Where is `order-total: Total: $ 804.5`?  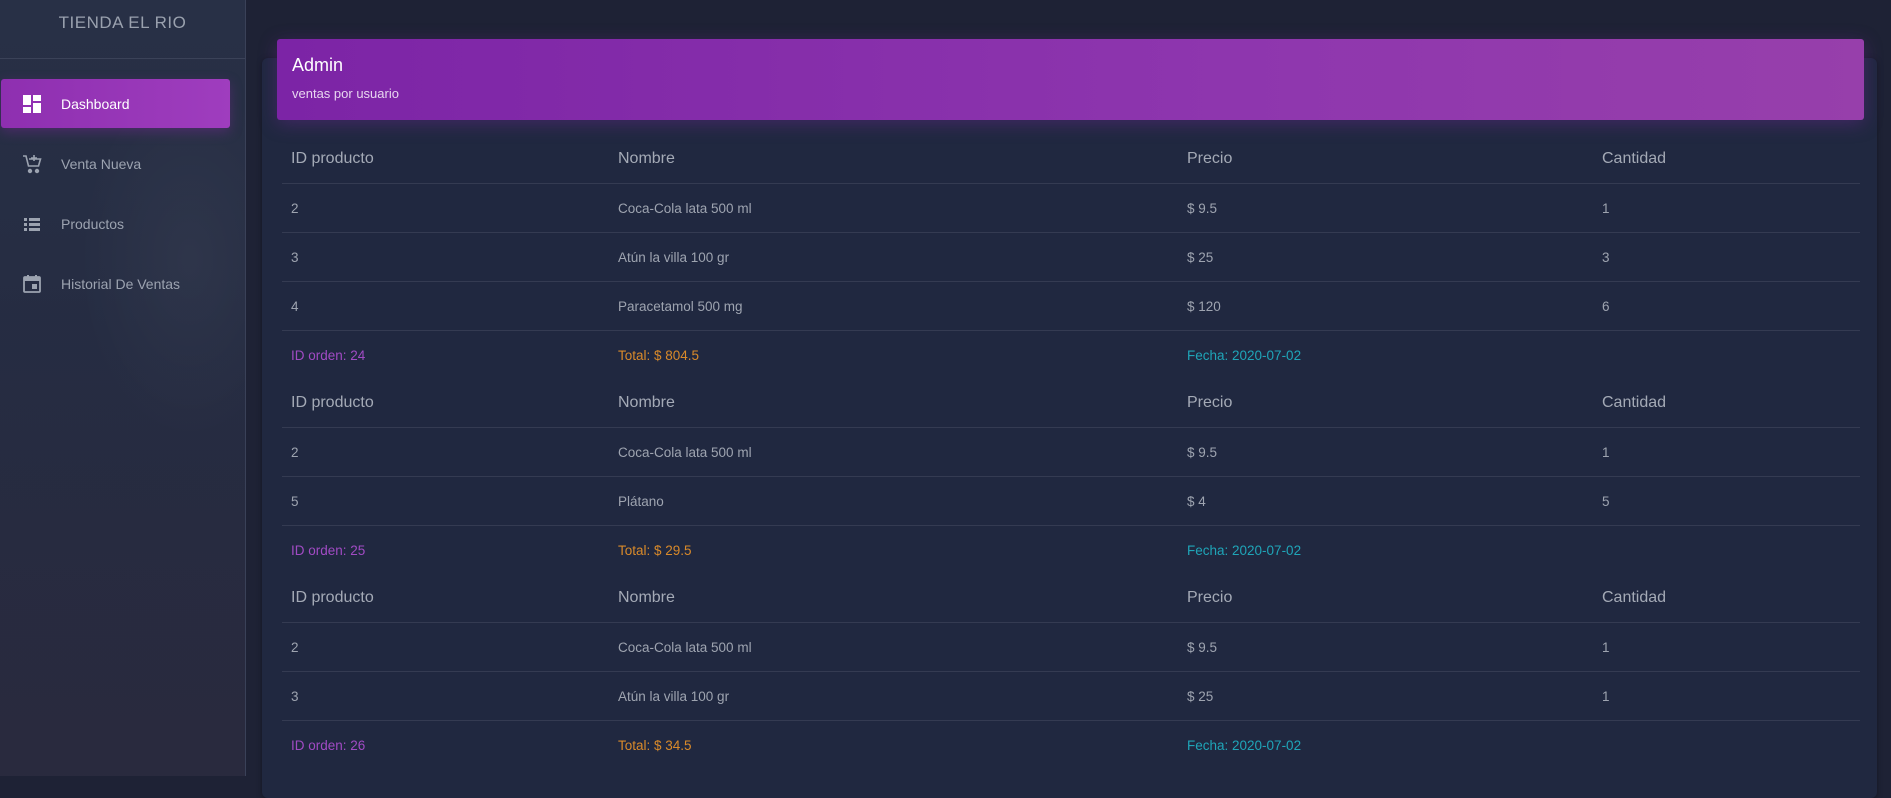
order-total: Total: $ 804.5 is located at coordinates (659, 355).